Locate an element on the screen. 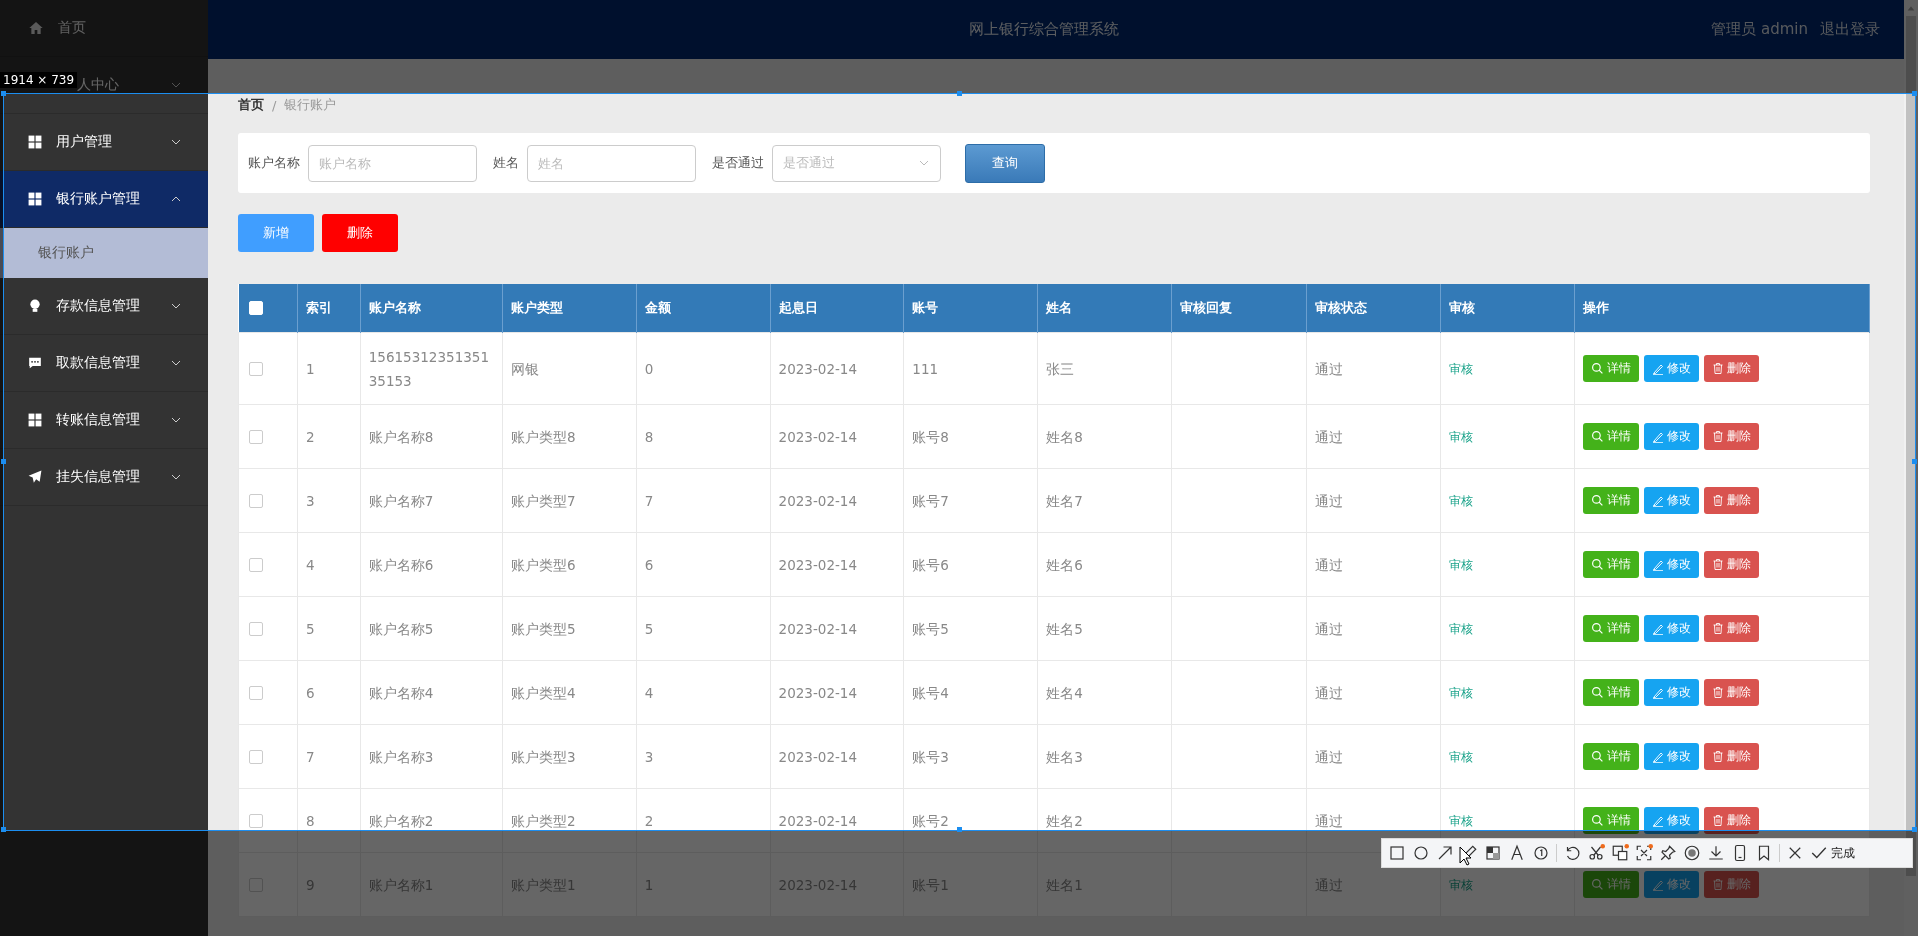 Image resolution: width=1918 pixels, height=936 pixels. done-button: 完成 is located at coordinates (1832, 853).